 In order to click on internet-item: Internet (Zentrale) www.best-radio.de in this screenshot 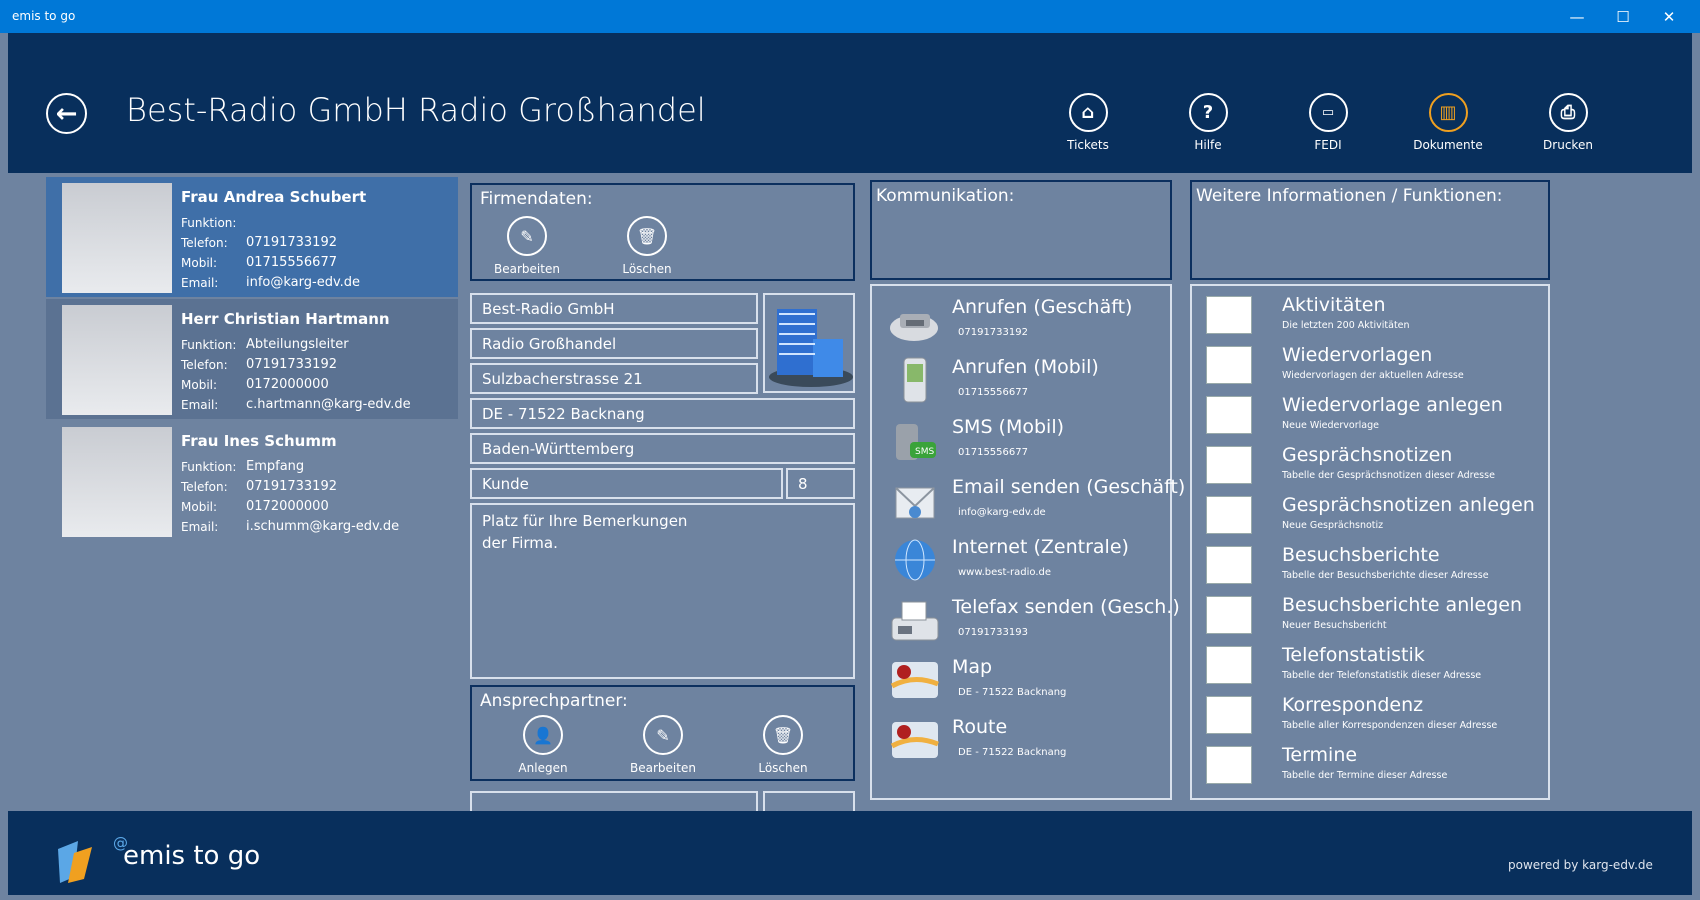, I will do `click(1028, 565)`.